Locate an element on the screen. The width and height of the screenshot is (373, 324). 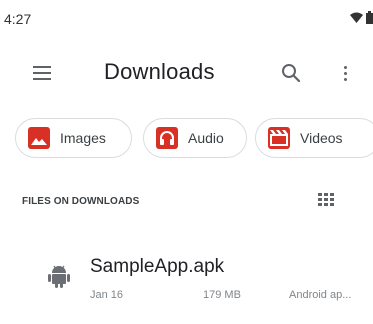
chip-videos: Videos is located at coordinates (314, 138).